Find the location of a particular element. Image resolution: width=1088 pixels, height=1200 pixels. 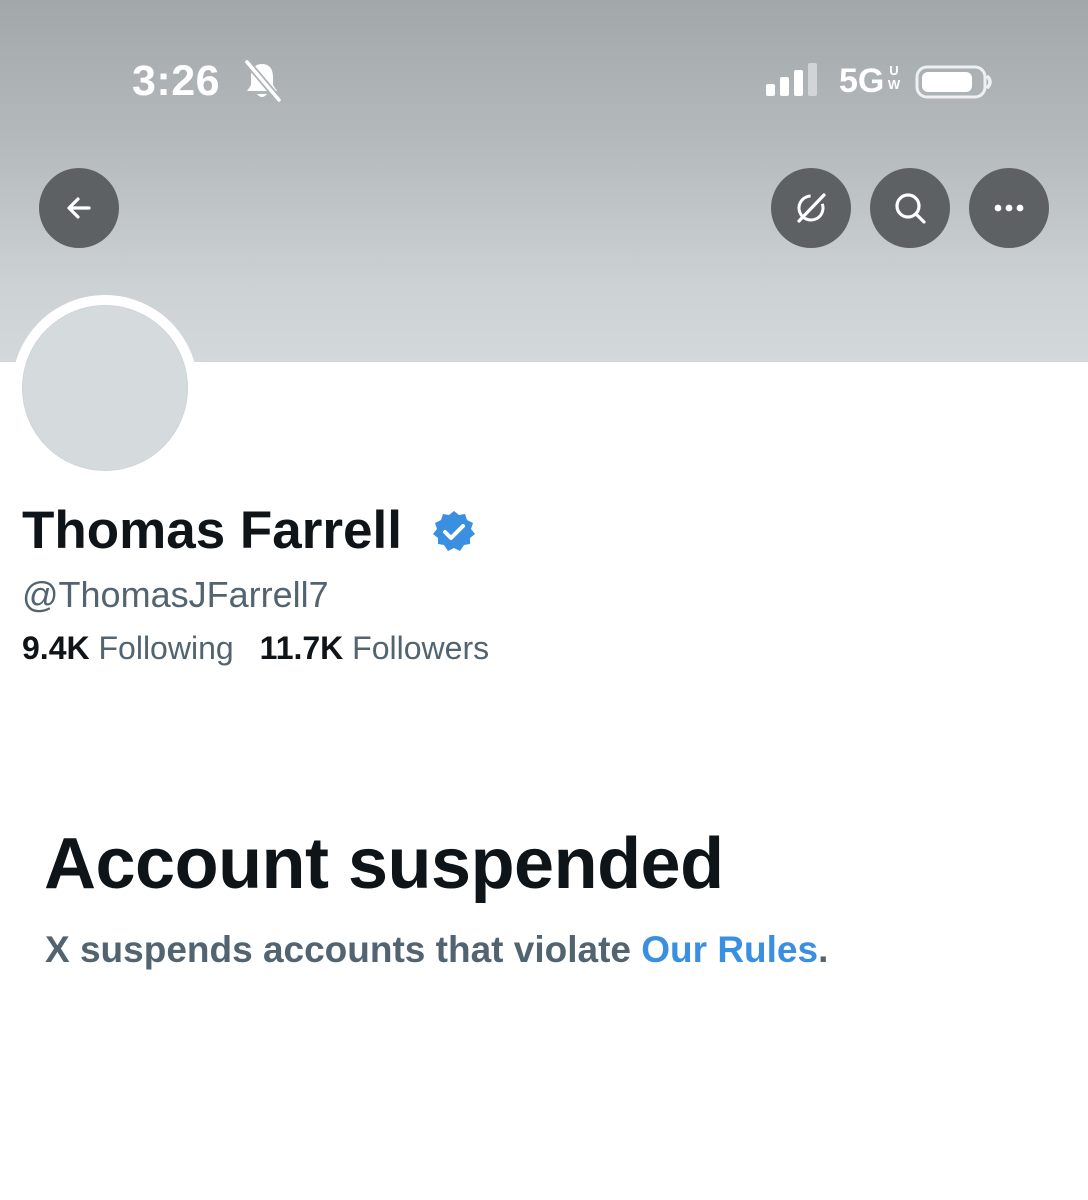

user-handle: @ThomasJFarrell7 is located at coordinates (175, 594).